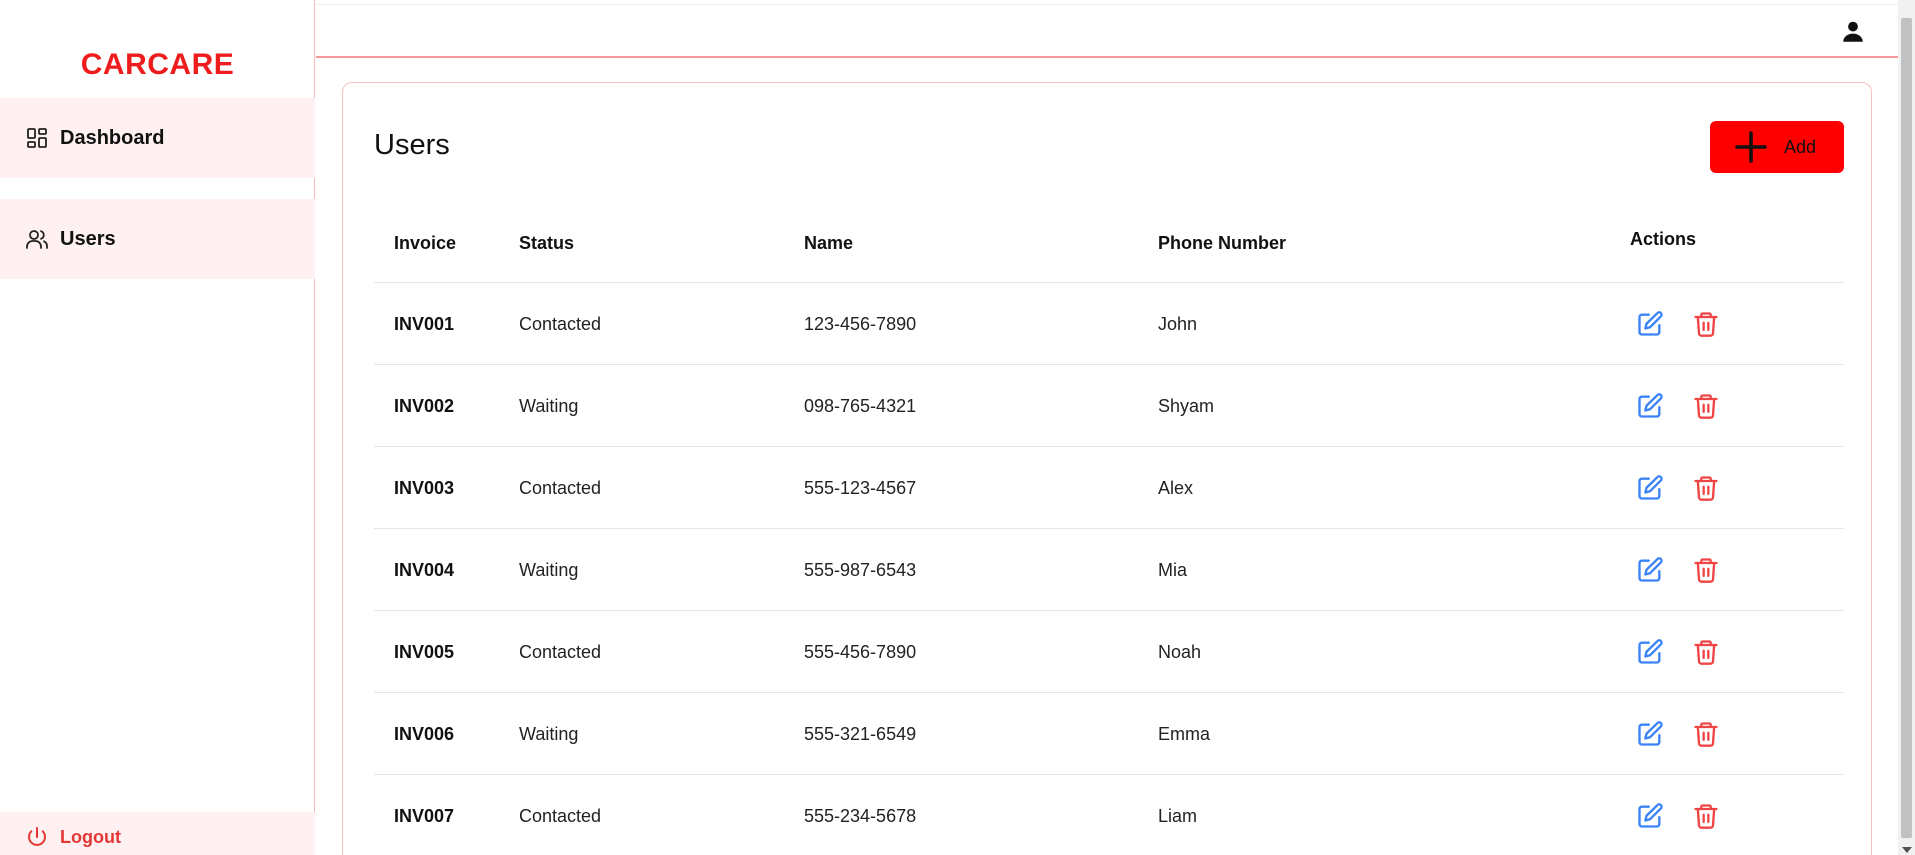 The width and height of the screenshot is (1915, 855). I want to click on cell-name: 555-123-4567, so click(860, 487).